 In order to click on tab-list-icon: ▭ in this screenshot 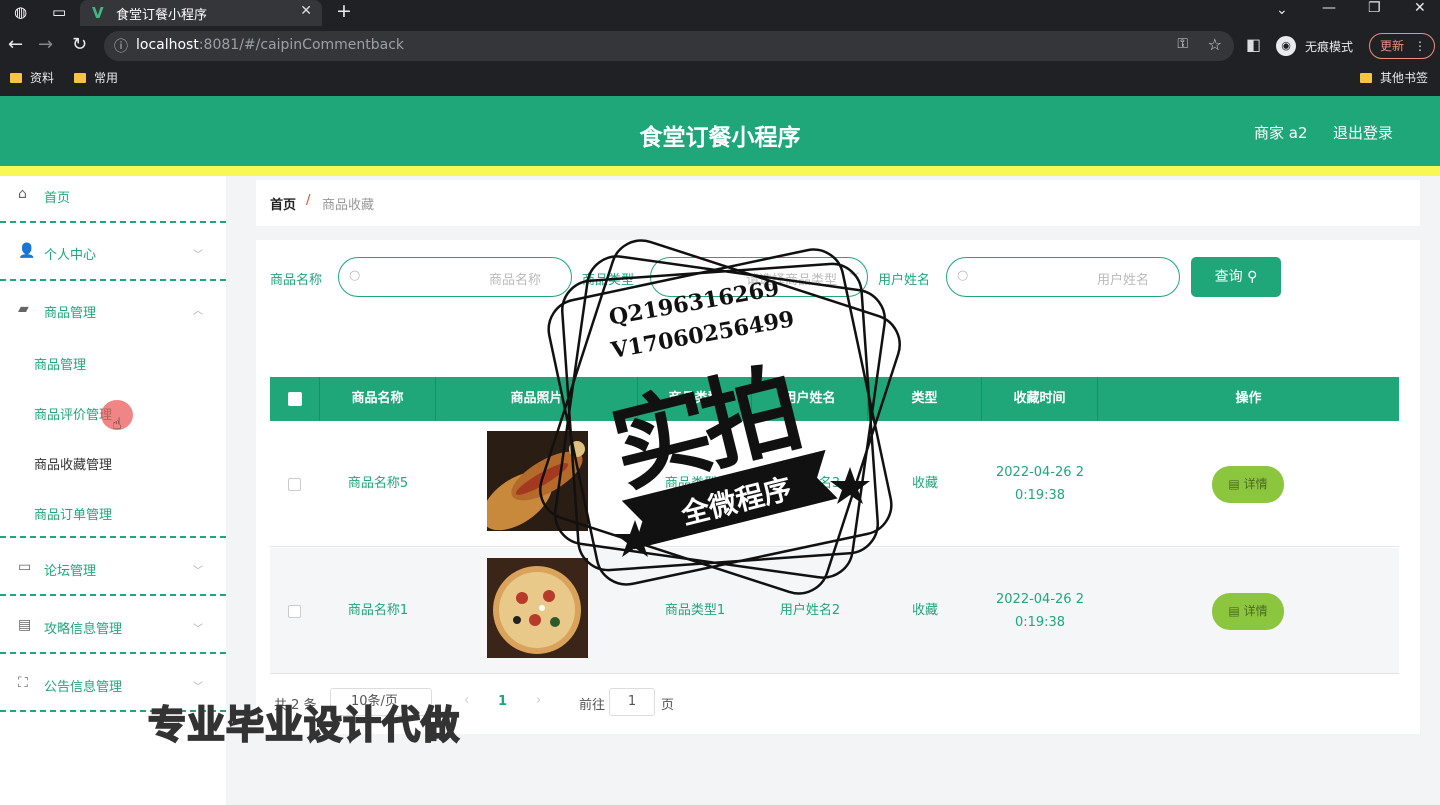, I will do `click(59, 12)`.